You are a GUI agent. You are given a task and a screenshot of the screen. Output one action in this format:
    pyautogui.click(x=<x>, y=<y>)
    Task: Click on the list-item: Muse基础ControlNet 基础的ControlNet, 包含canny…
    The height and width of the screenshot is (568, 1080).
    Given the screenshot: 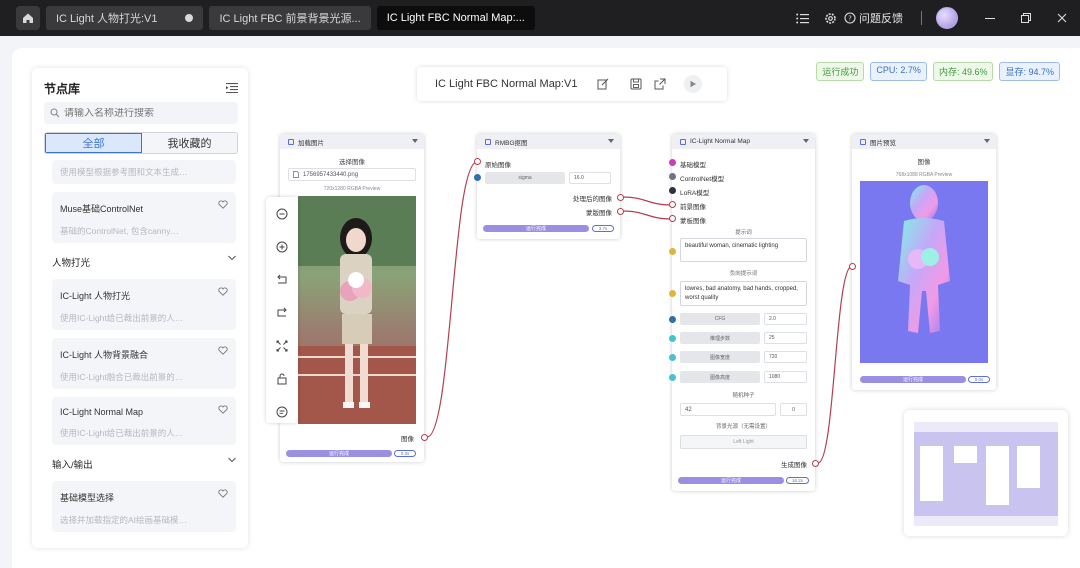 What is the action you would take?
    pyautogui.click(x=144, y=217)
    